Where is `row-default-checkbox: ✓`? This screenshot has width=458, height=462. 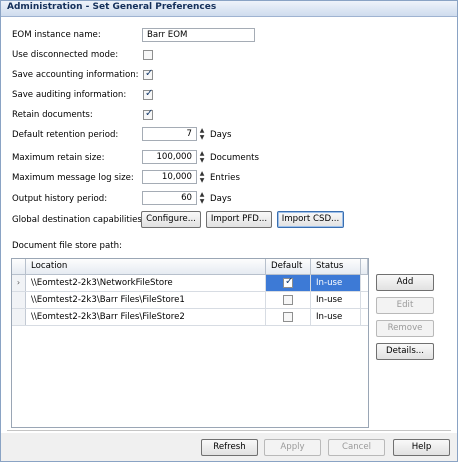 row-default-checkbox: ✓ is located at coordinates (288, 282).